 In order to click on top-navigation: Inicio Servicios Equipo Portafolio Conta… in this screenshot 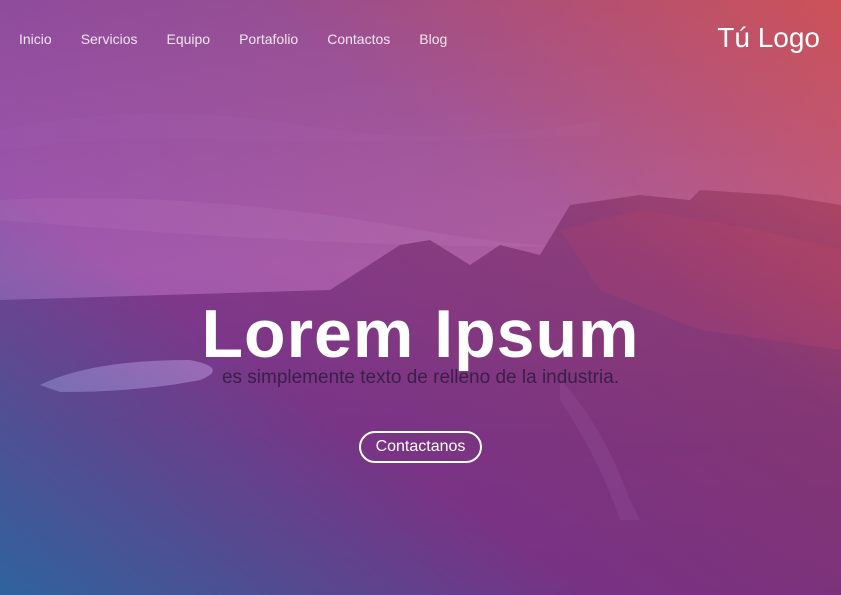, I will do `click(420, 40)`.